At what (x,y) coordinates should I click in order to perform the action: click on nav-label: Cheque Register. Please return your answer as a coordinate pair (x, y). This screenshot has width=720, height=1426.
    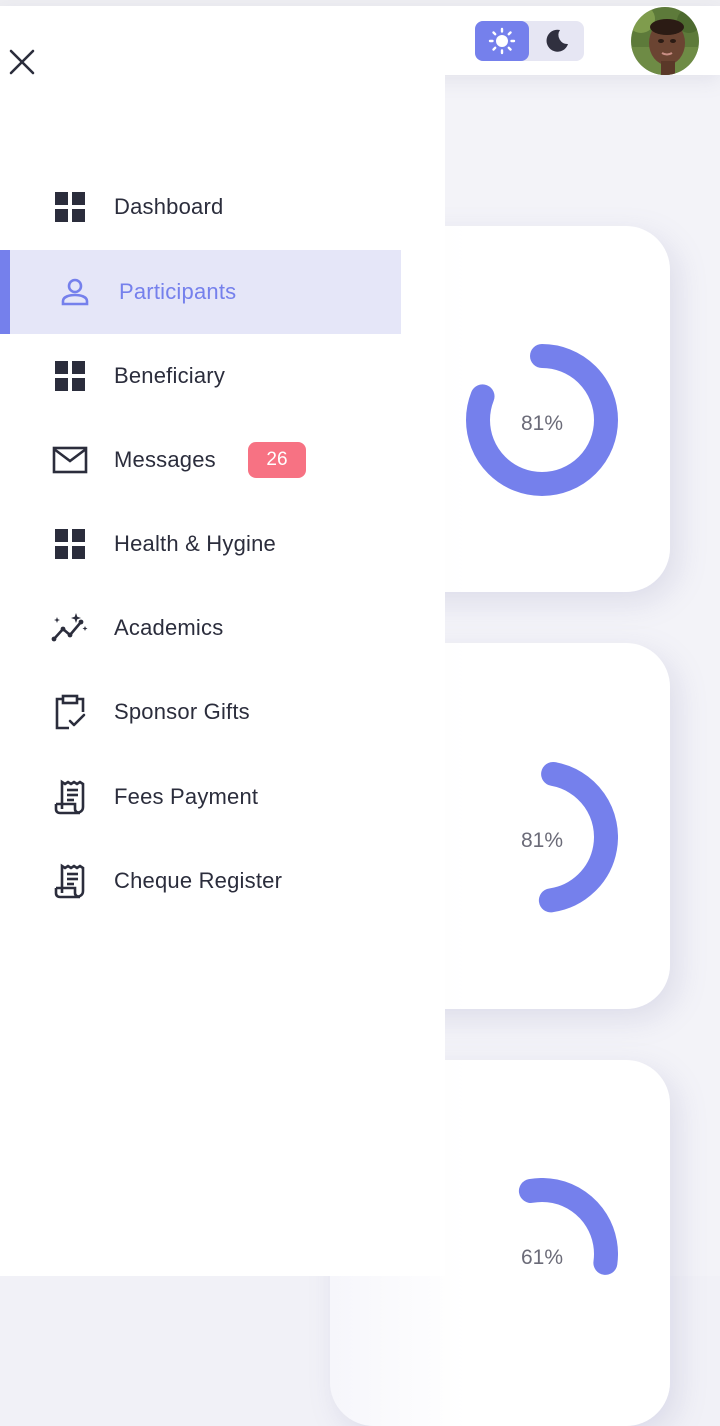
    Looking at the image, I should click on (198, 880).